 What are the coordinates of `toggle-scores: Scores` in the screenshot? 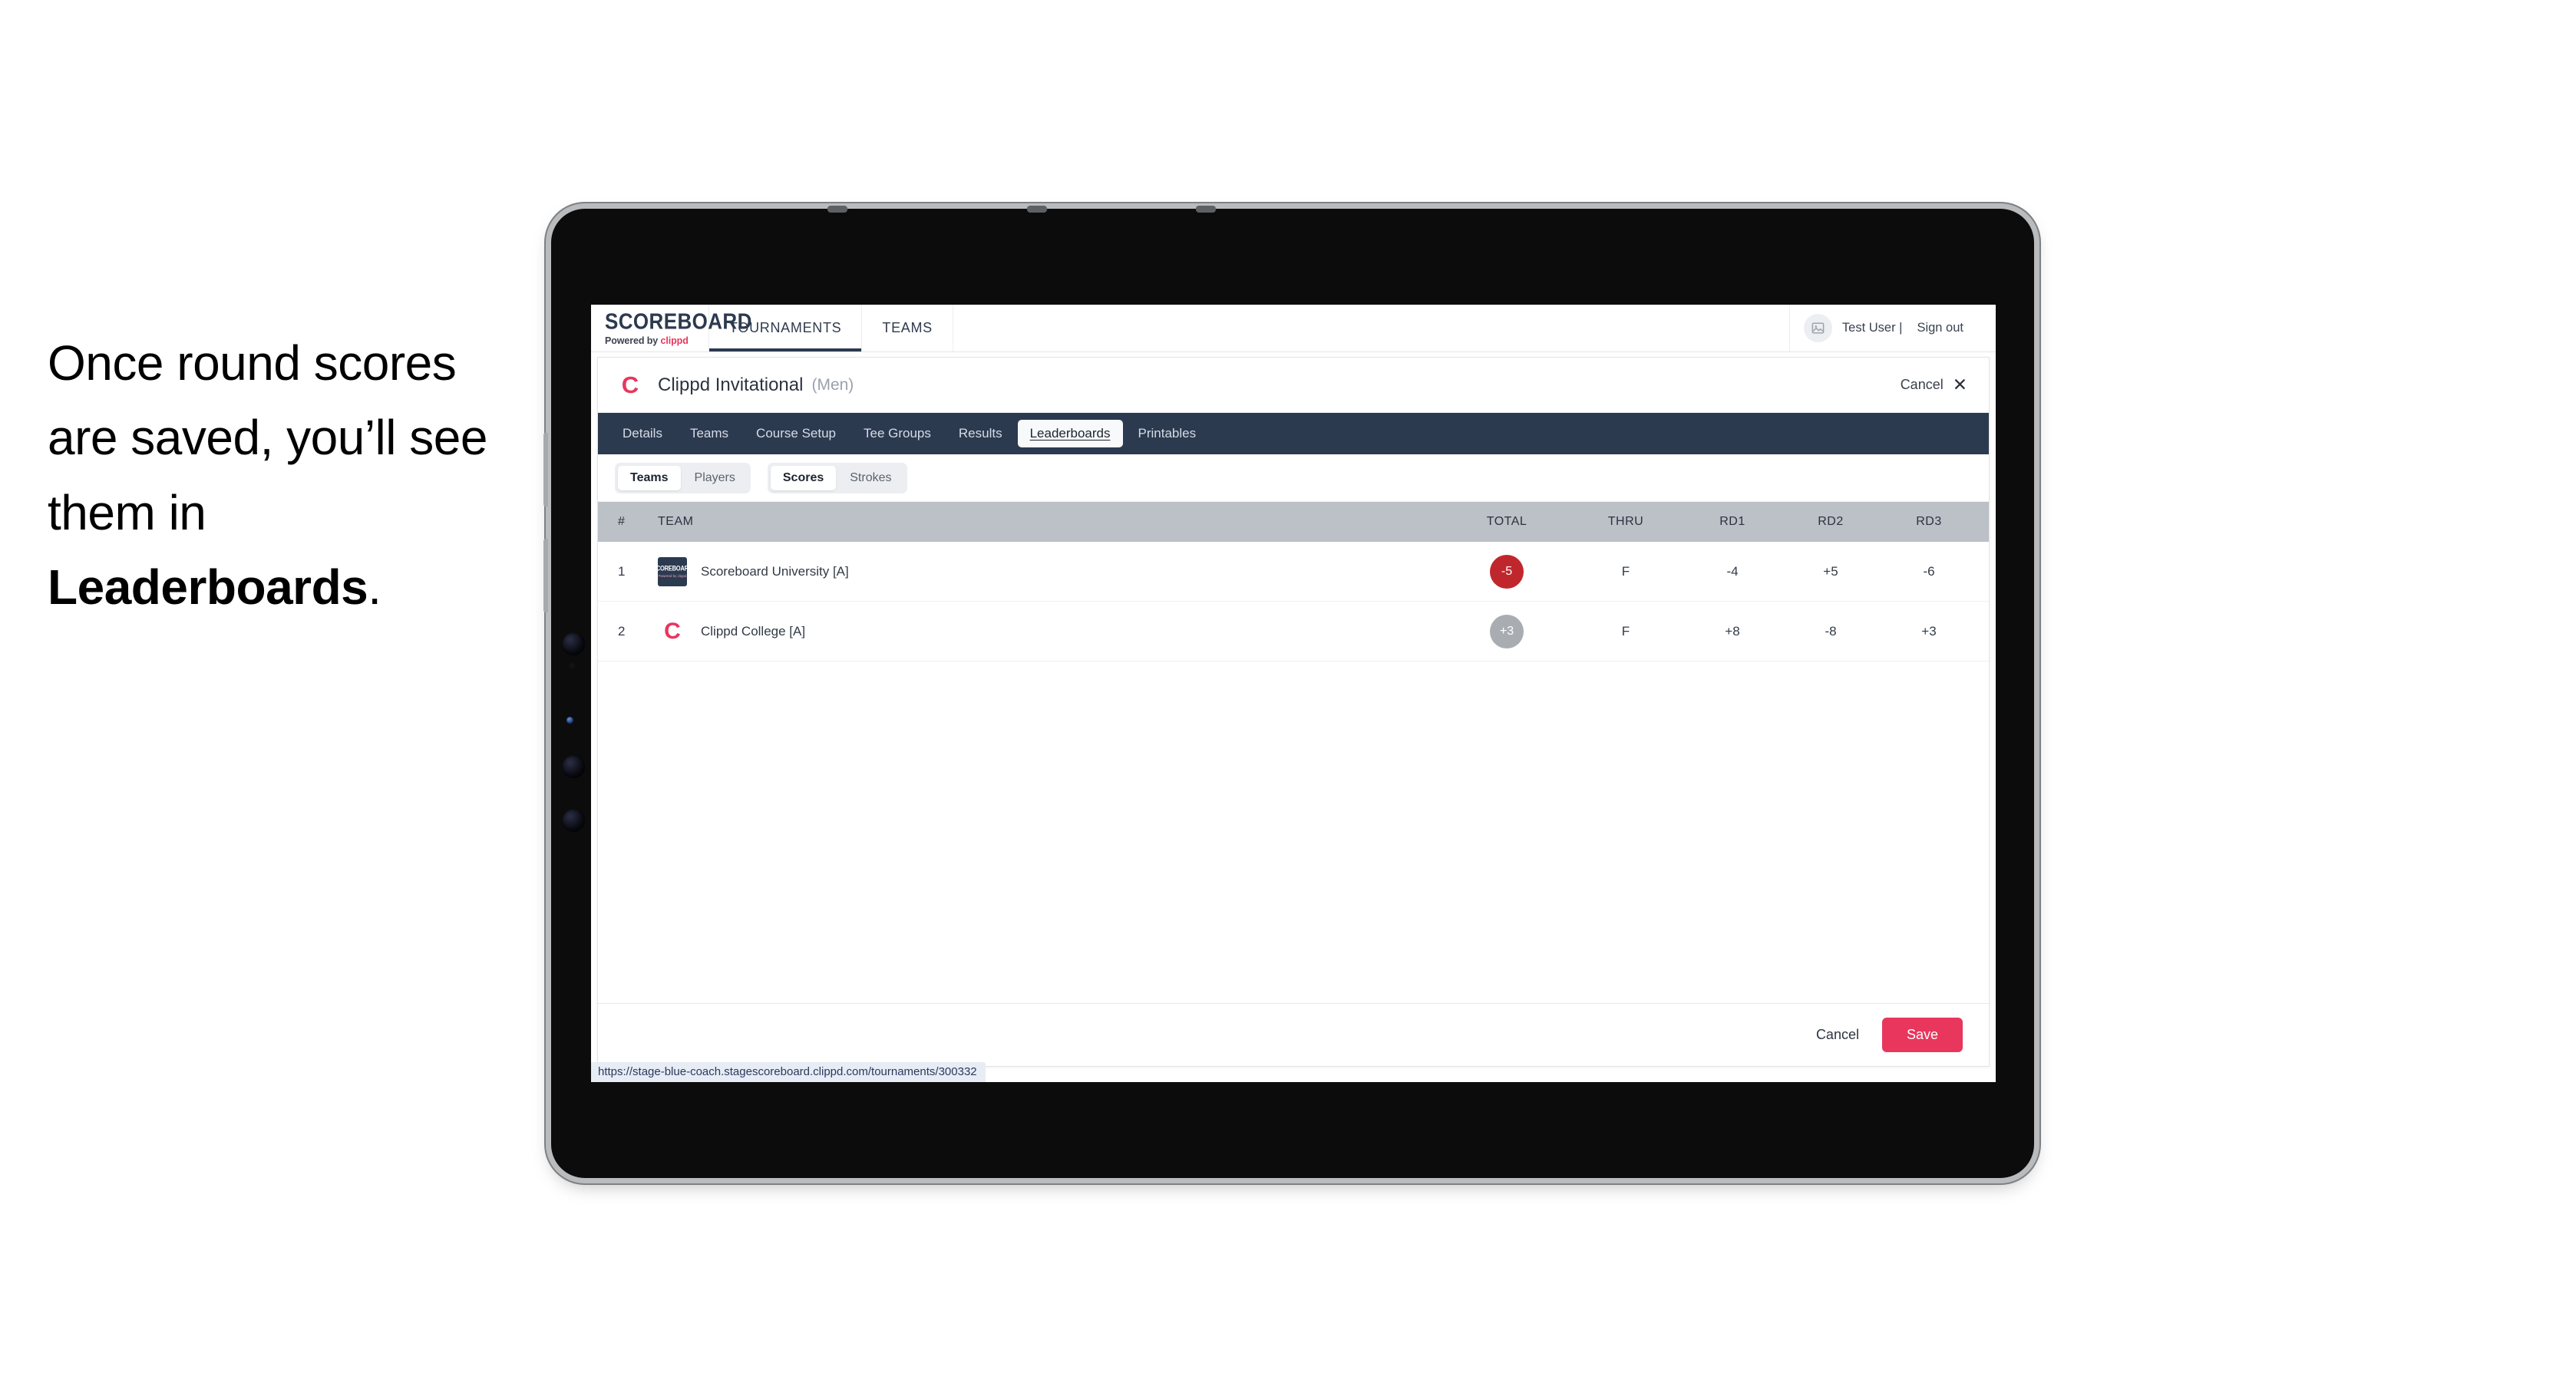 It's located at (803, 477).